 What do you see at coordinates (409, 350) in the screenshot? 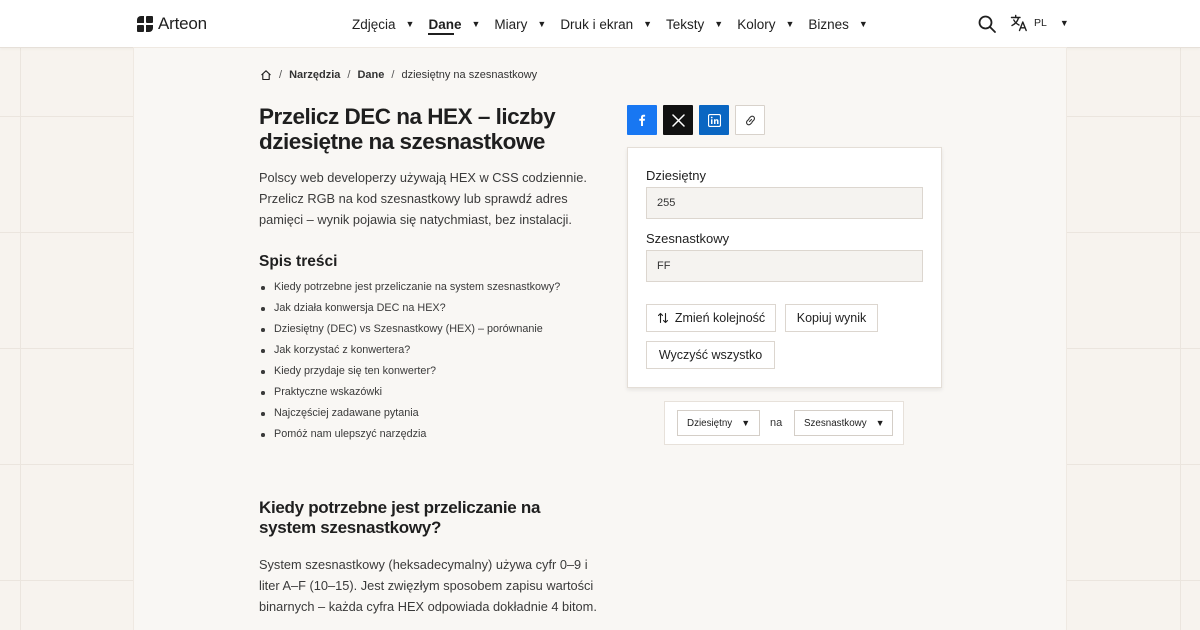
I see `toc-item: Jak korzystać z konwertera?` at bounding box center [409, 350].